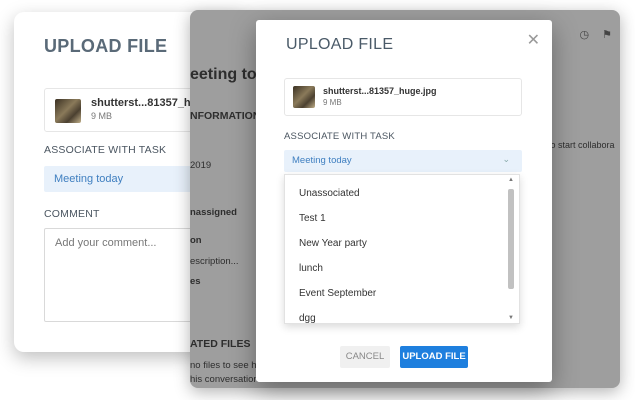 Image resolution: width=635 pixels, height=400 pixels. What do you see at coordinates (226, 379) in the screenshot?
I see `no-files-text-line2: his conversation.` at bounding box center [226, 379].